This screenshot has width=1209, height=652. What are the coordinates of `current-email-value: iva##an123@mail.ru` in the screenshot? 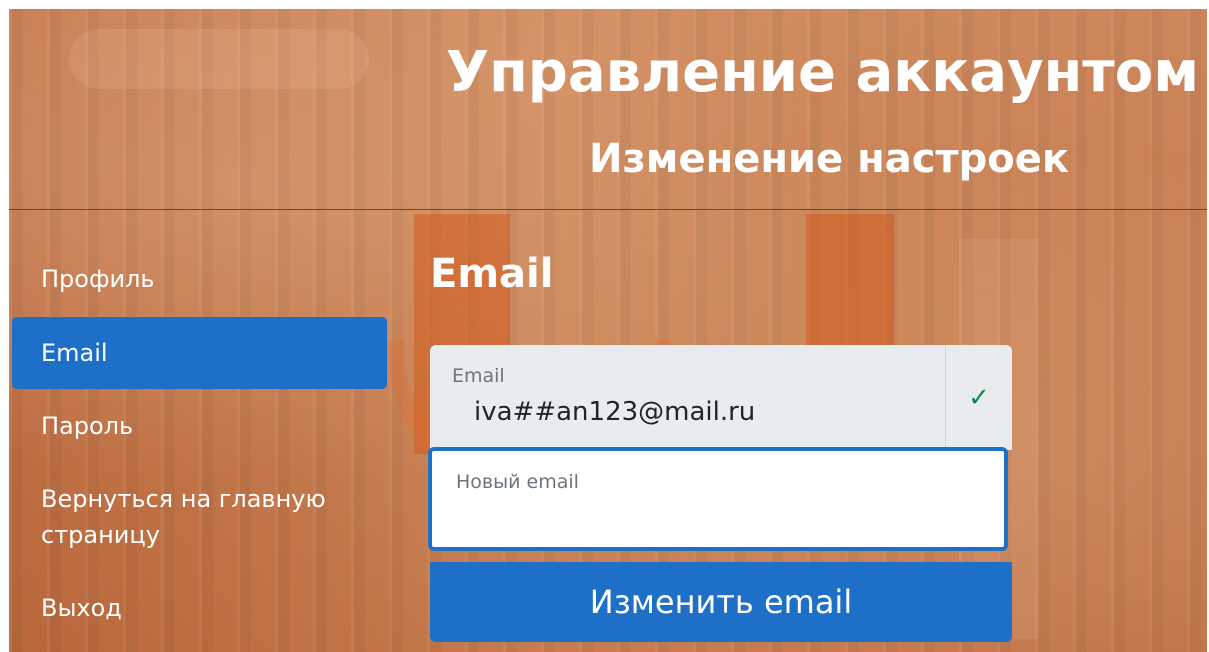 It's located at (615, 412).